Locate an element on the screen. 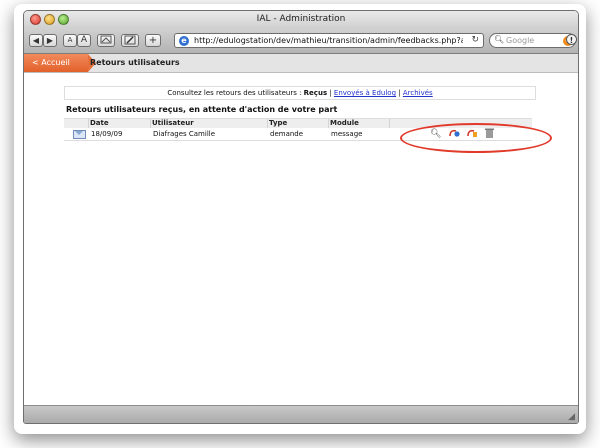 This screenshot has height=448, width=600. text-bigger-button: A is located at coordinates (84, 40).